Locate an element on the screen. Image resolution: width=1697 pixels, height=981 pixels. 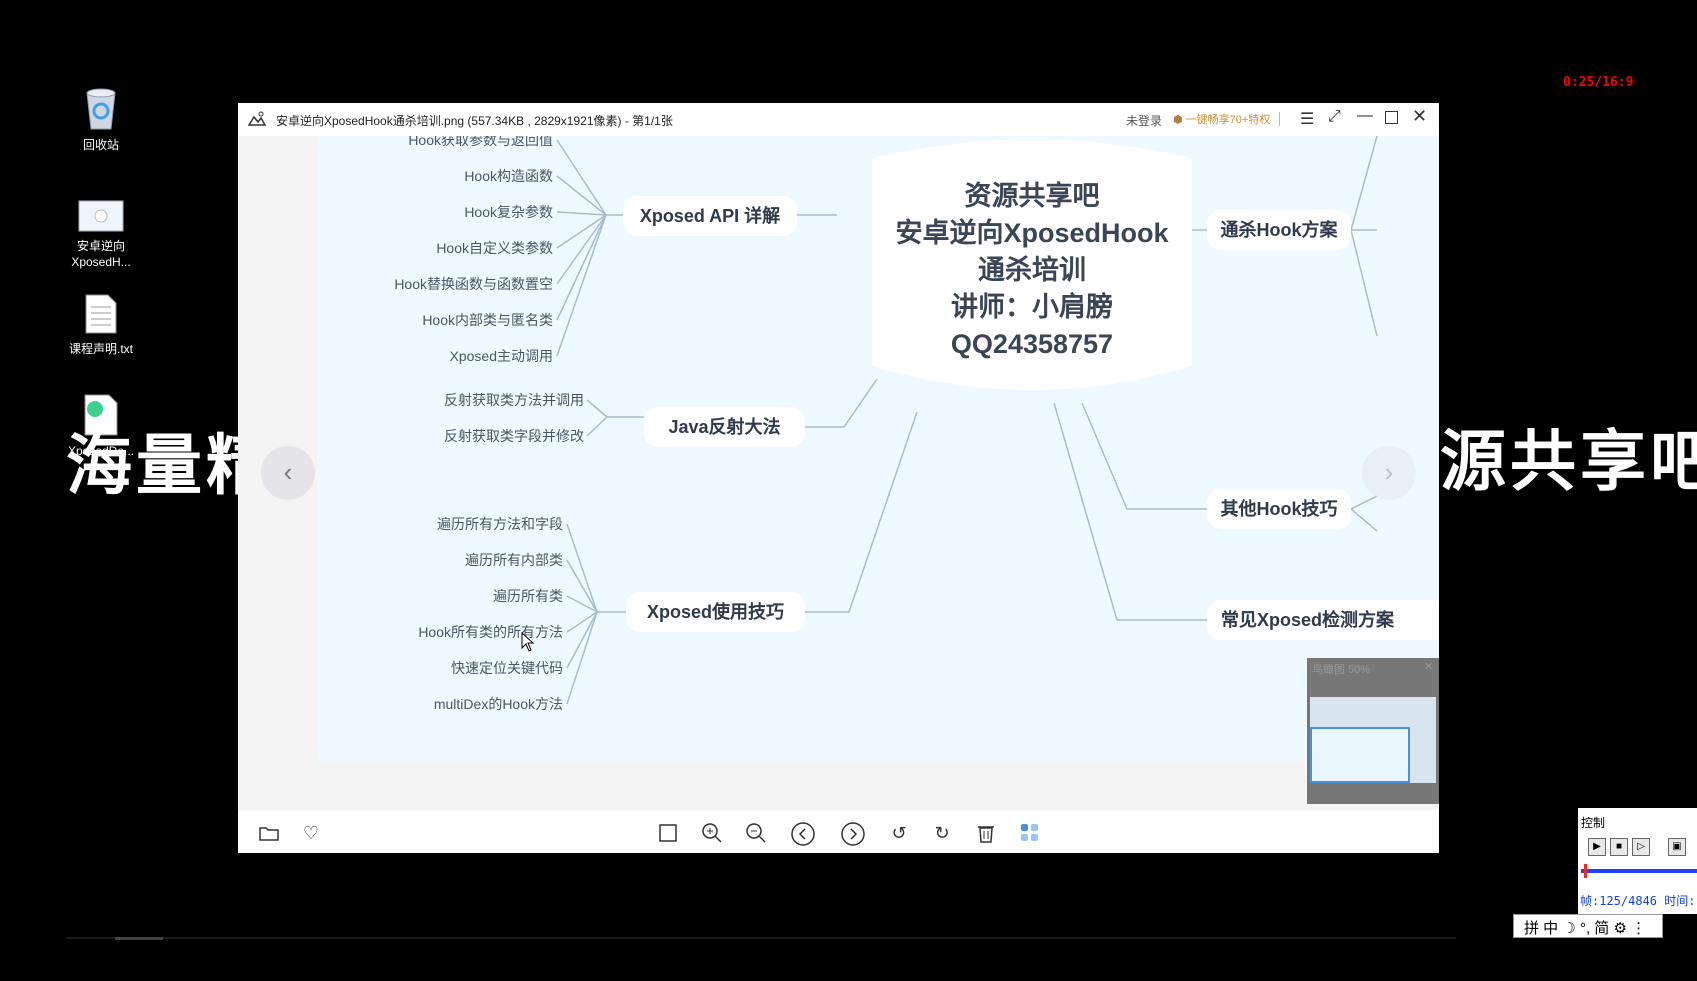
overlay-text-right: 源共享吧 is located at coordinates (1568, 461).